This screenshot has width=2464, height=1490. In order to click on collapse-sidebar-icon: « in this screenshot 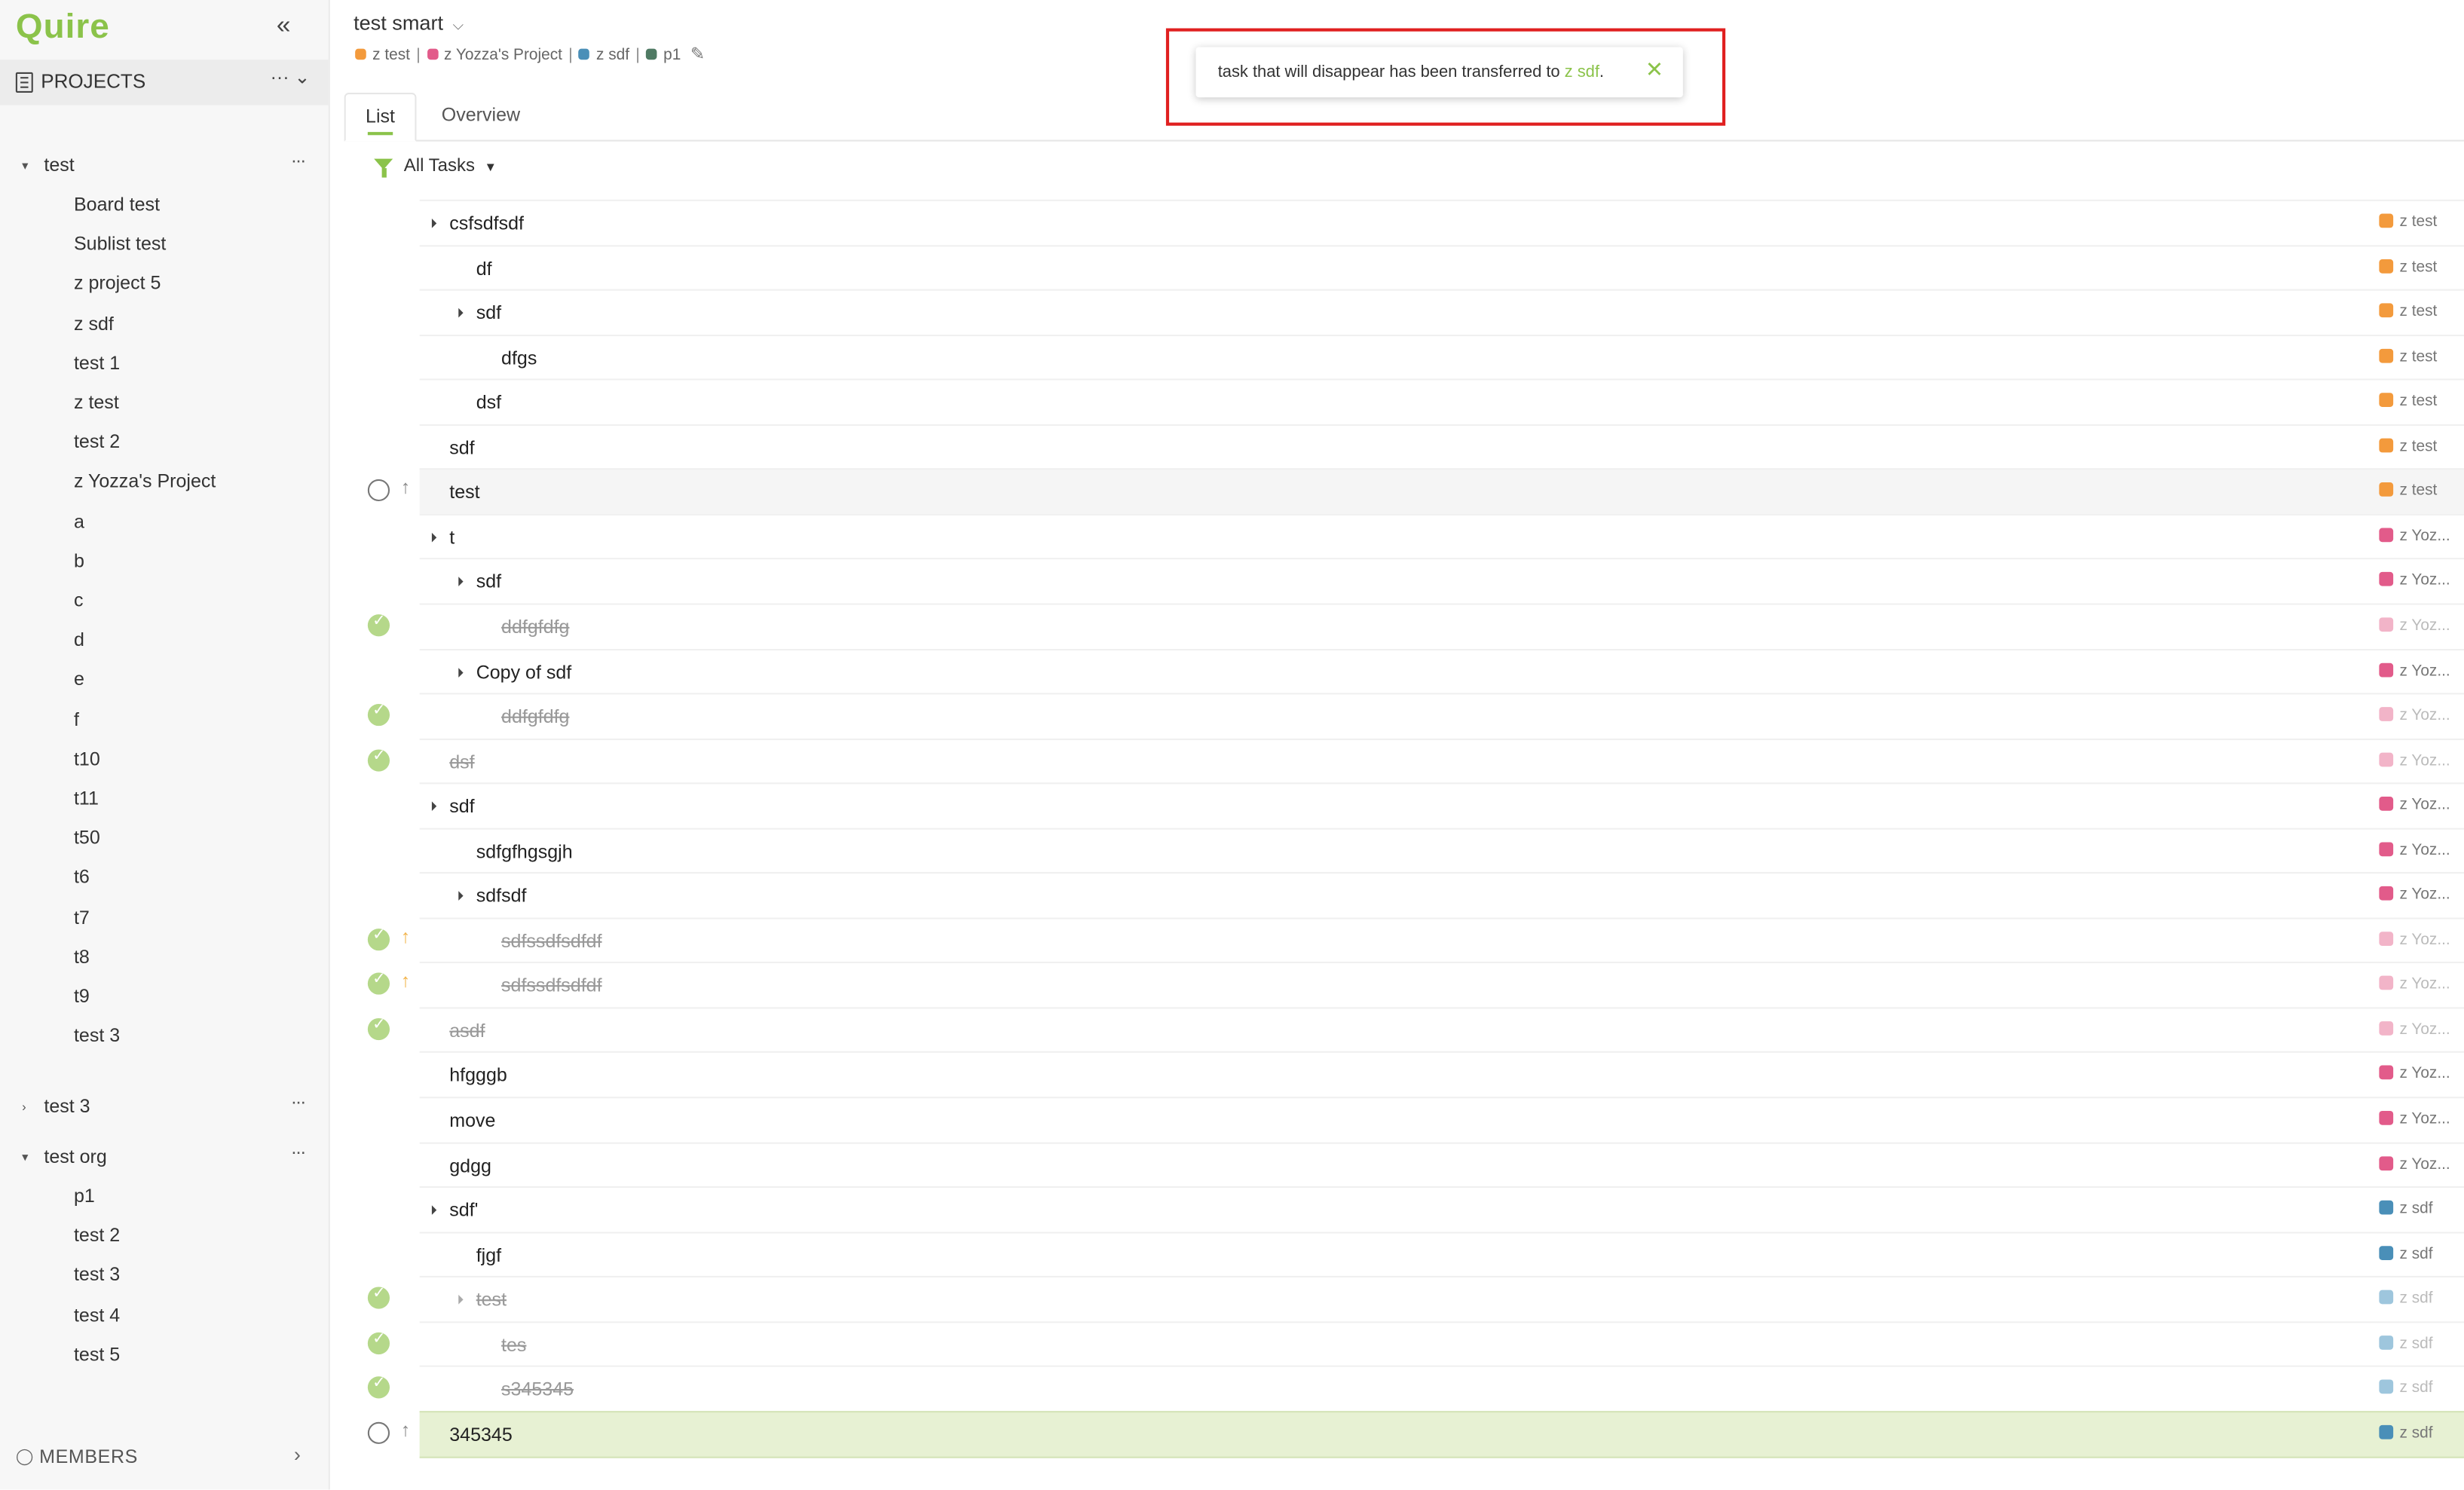, I will do `click(284, 27)`.